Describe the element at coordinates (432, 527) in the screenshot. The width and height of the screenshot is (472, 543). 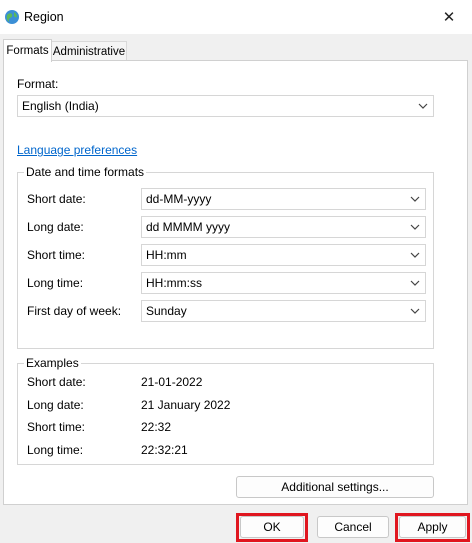
I see `apply-highlight-box` at that location.